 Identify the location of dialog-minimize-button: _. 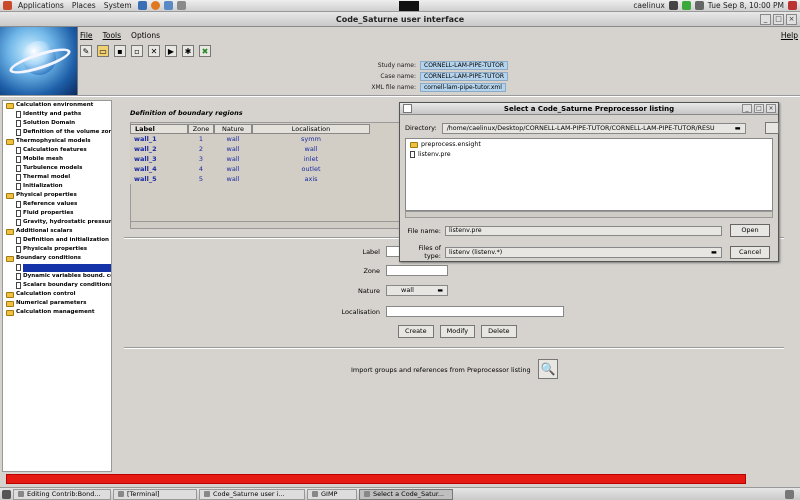
(747, 108).